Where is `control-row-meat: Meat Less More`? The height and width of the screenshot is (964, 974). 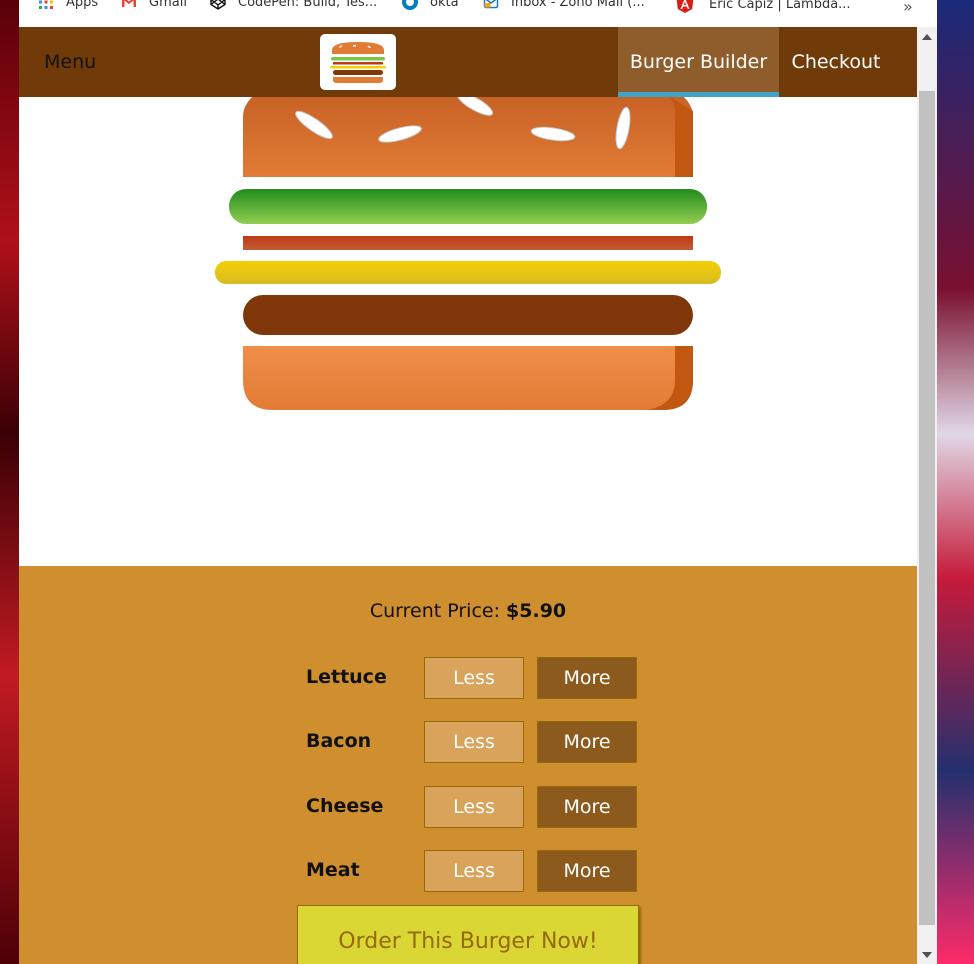 control-row-meat: Meat Less More is located at coordinates (471, 871).